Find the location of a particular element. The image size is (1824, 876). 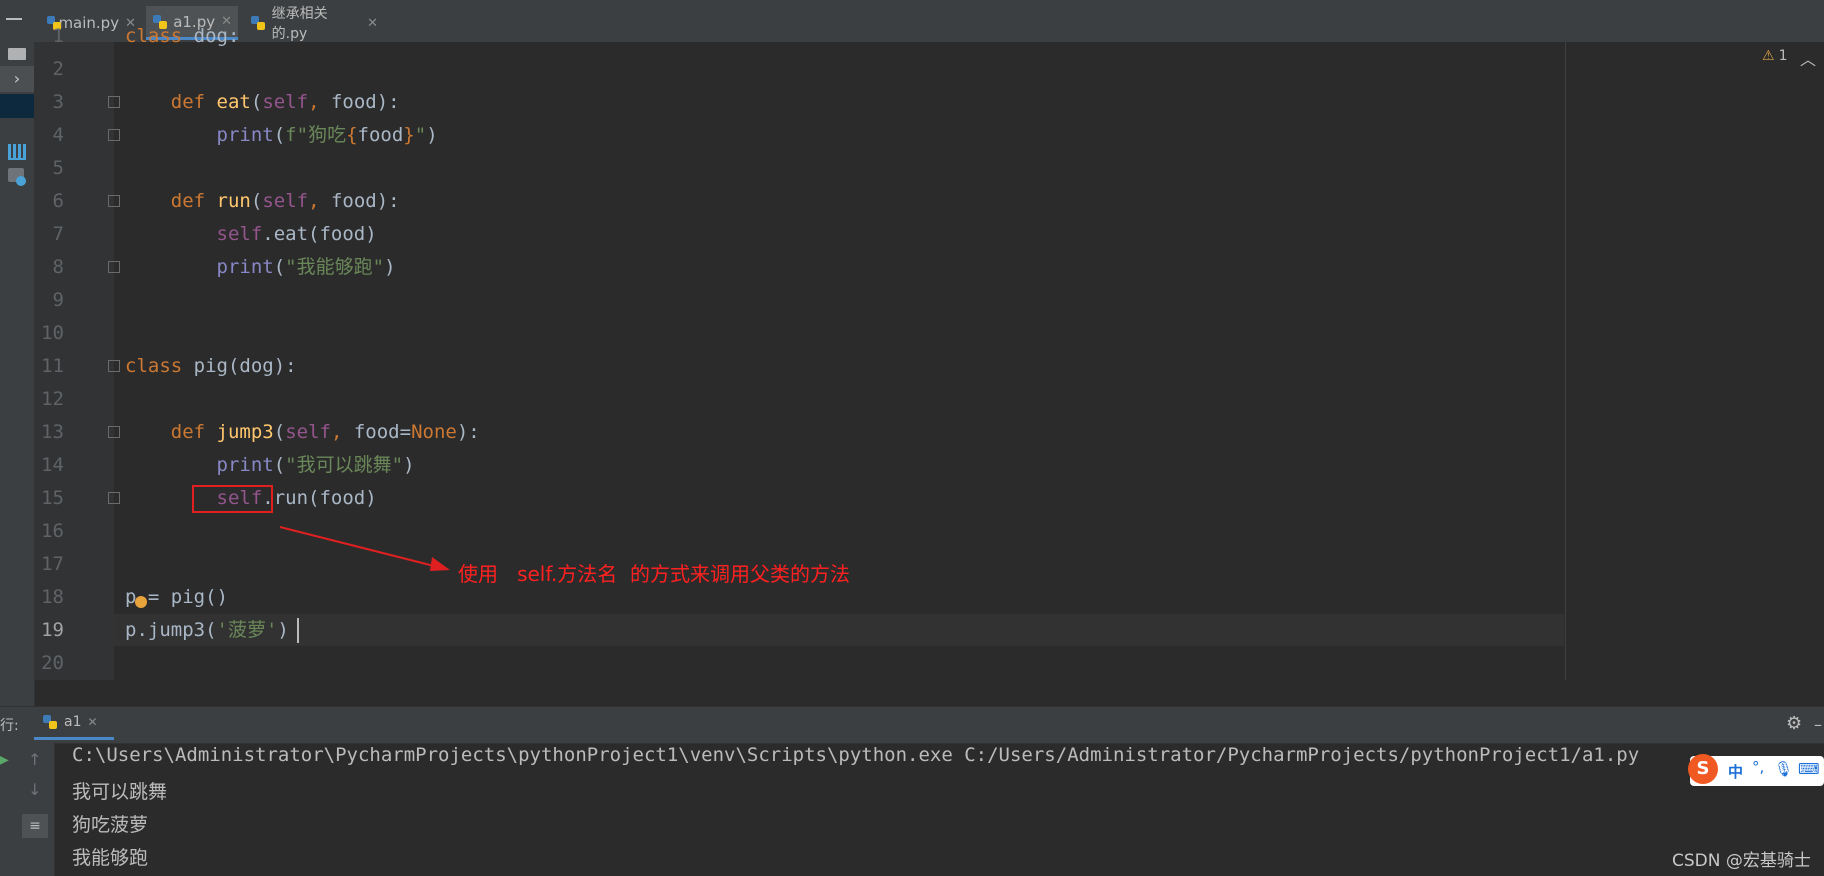

code-line: print("我可以跳舞") is located at coordinates (270, 465).